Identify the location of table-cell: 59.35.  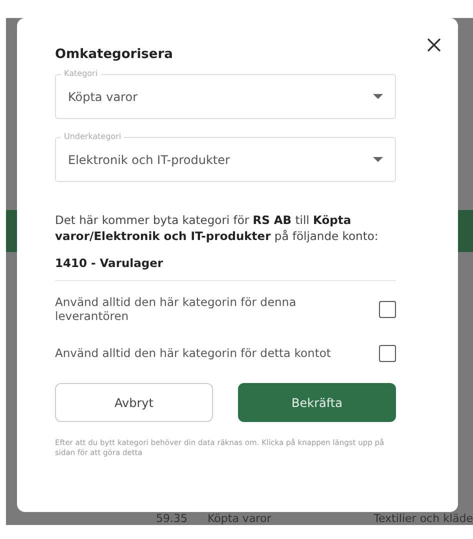
(172, 518).